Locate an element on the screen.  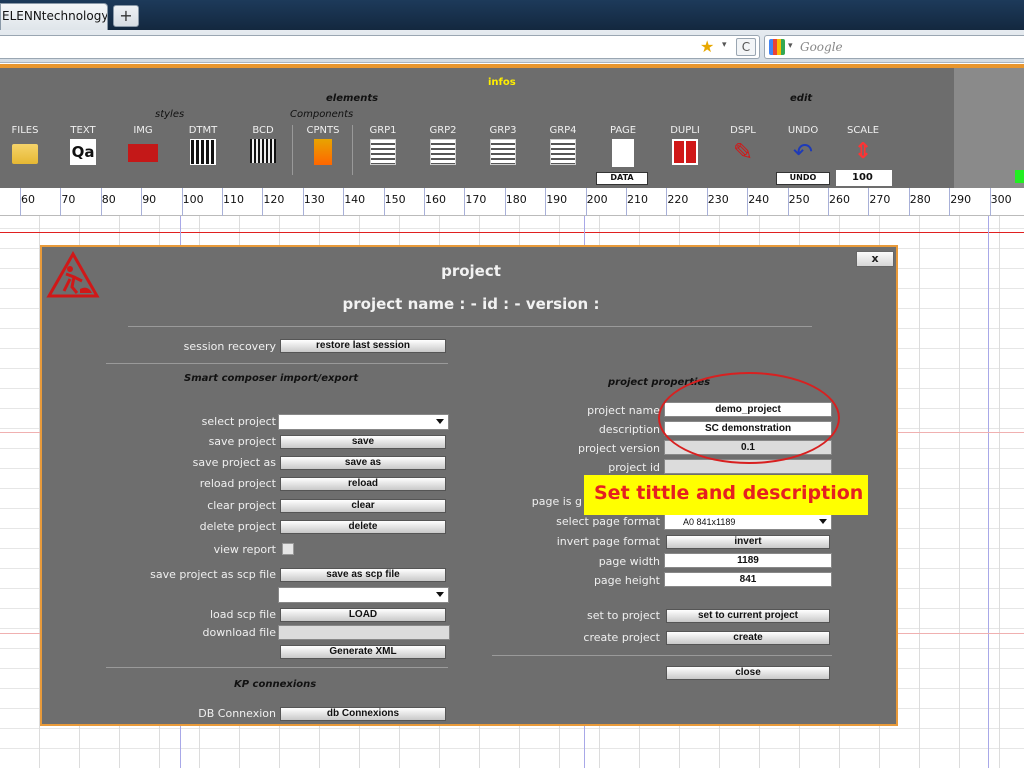
url-input is located at coordinates (380, 47).